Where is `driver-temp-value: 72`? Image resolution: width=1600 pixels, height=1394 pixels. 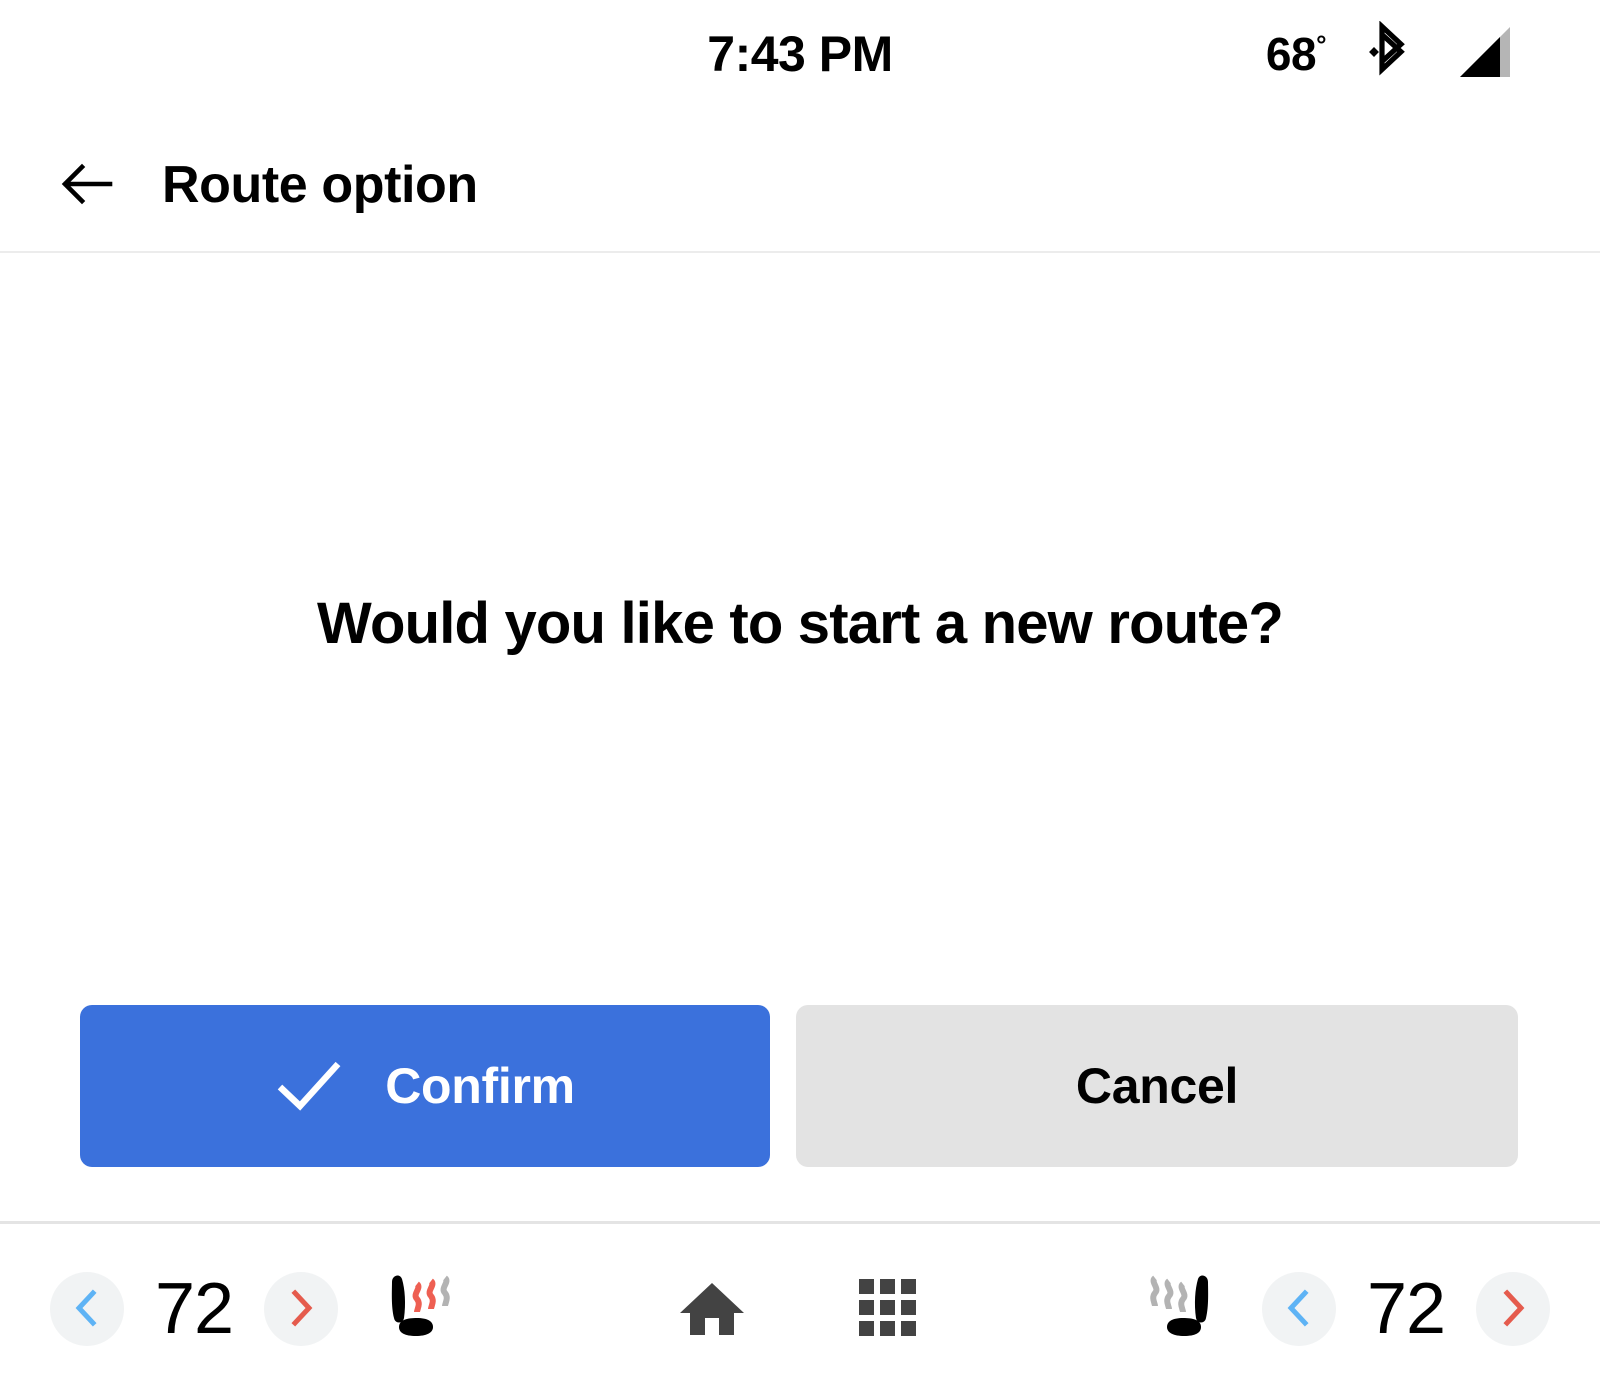 driver-temp-value: 72 is located at coordinates (194, 1309).